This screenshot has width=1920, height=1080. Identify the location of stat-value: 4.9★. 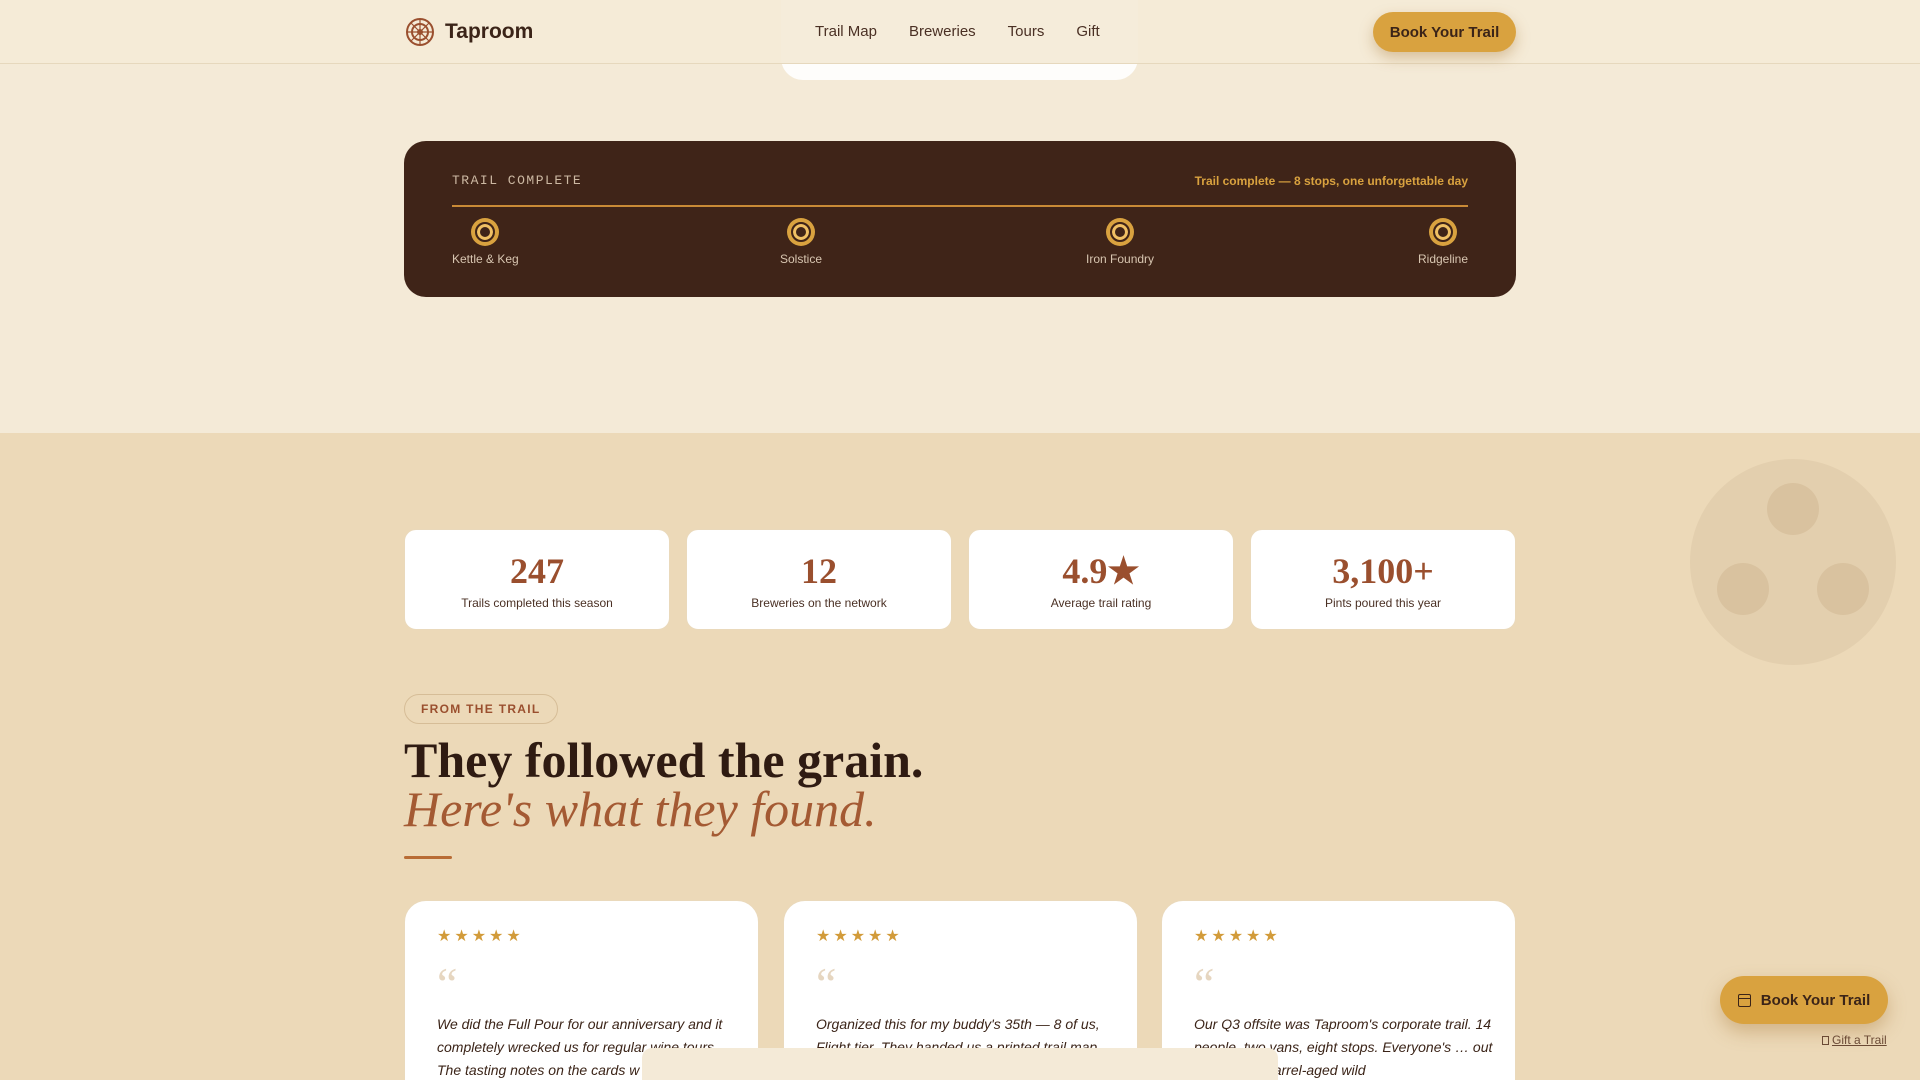
(1101, 571).